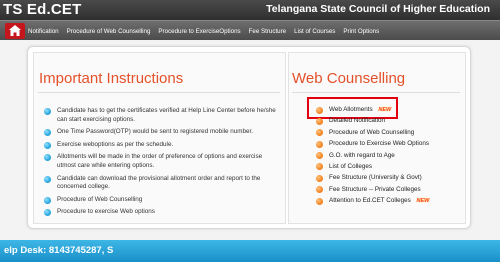 This screenshot has width=500, height=262. Describe the element at coordinates (162, 200) in the screenshot. I see `list-item-link: Procedure of Web Counselling` at that location.